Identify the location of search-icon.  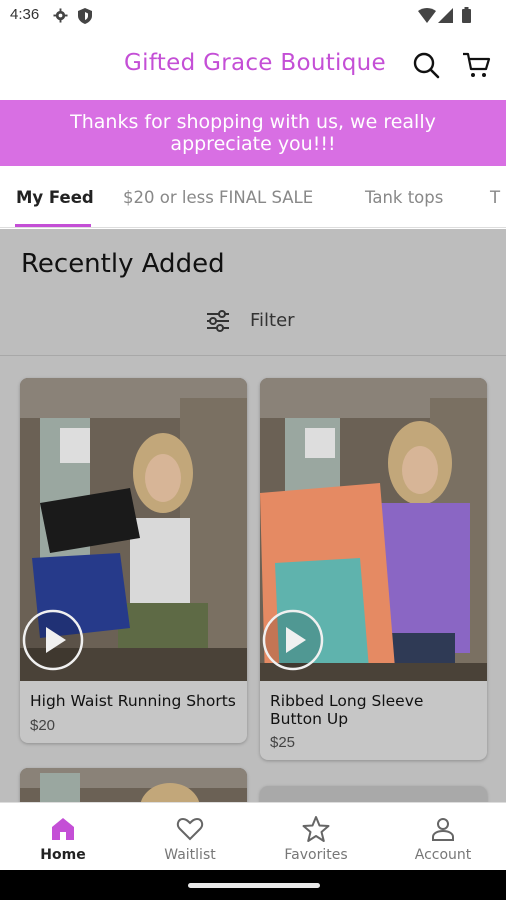
(426, 65).